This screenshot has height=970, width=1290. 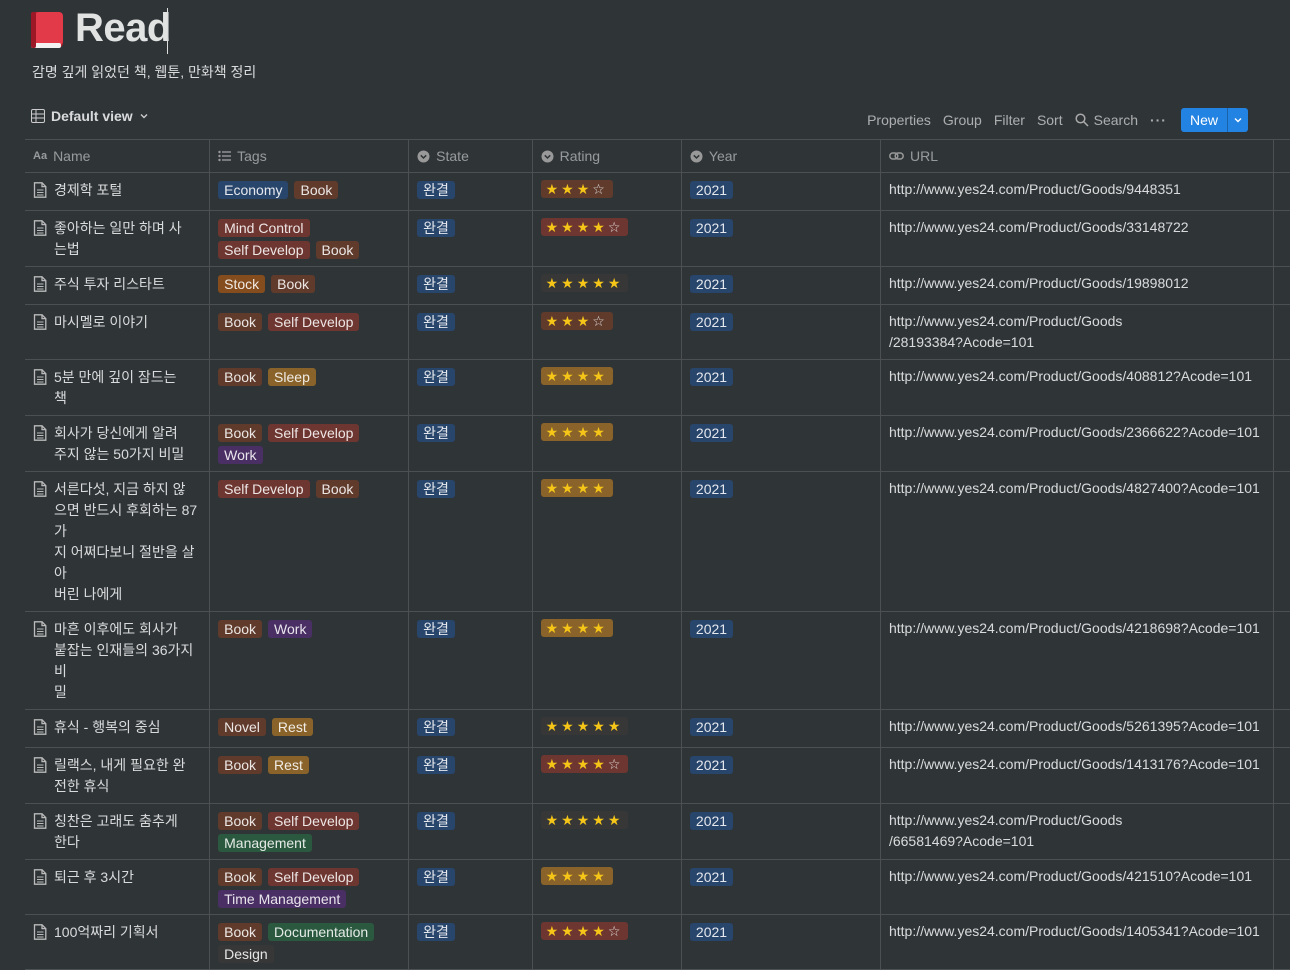 What do you see at coordinates (310, 942) in the screenshot?
I see `tags-cell: Book Documentation Design` at bounding box center [310, 942].